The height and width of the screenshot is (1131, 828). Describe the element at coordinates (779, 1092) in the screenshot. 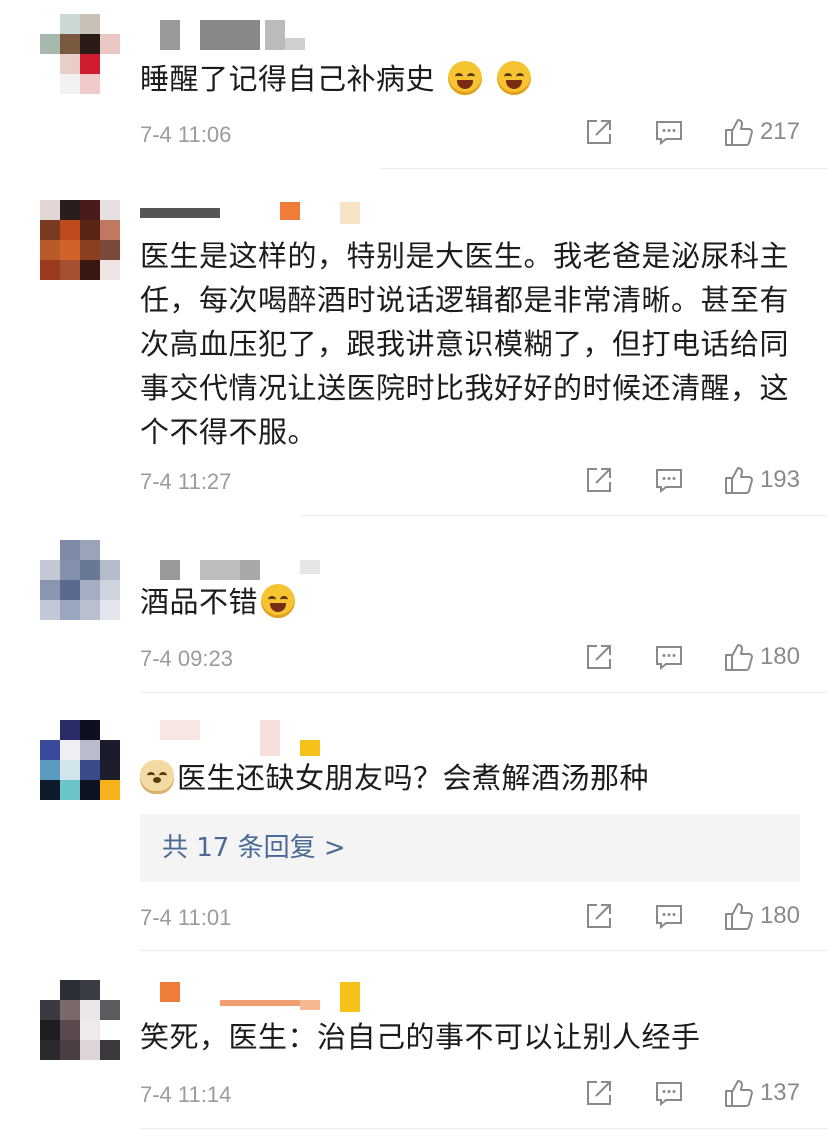

I see `like-count: 137` at that location.